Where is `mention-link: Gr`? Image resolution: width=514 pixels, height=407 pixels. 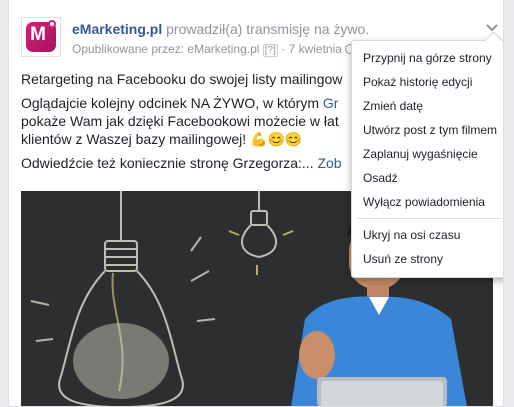 mention-link: Gr is located at coordinates (331, 103).